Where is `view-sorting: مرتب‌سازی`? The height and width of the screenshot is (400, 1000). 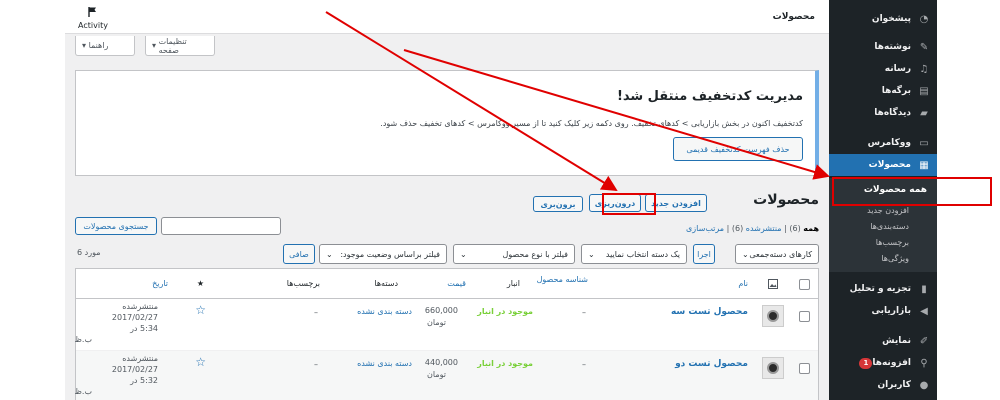 view-sorting: مرتب‌سازی is located at coordinates (705, 228).